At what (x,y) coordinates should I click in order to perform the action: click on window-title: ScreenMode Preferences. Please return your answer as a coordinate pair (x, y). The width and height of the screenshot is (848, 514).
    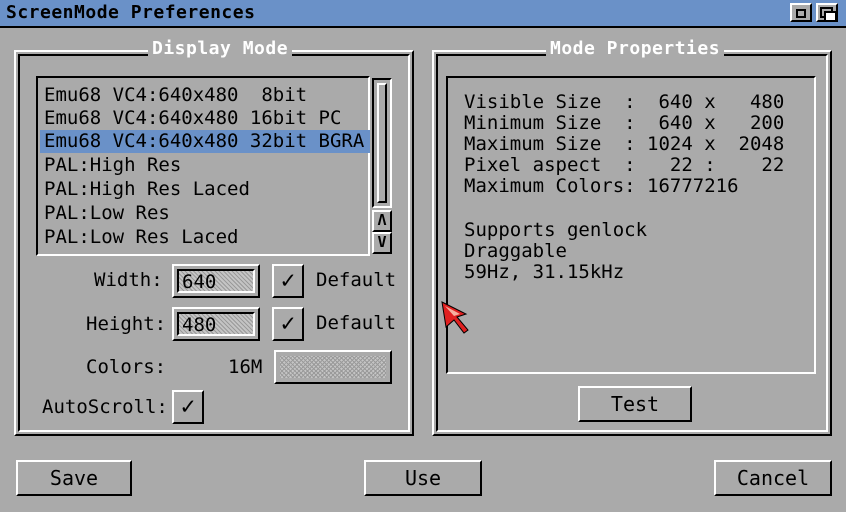
    Looking at the image, I should click on (131, 12).